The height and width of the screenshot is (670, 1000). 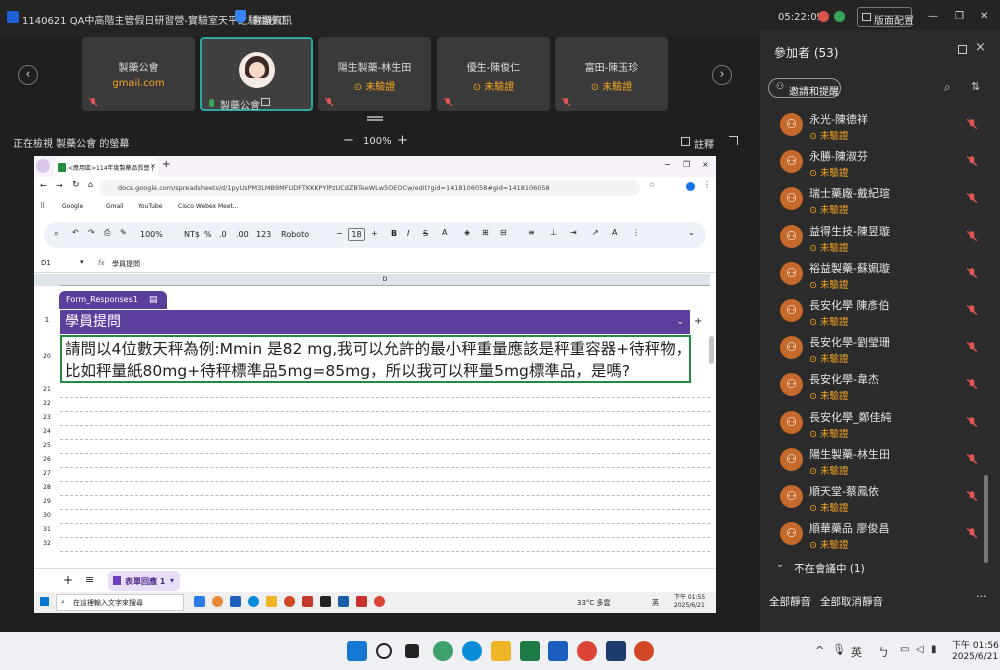 What do you see at coordinates (76, 185) in the screenshot?
I see `reload-icon: ↻` at bounding box center [76, 185].